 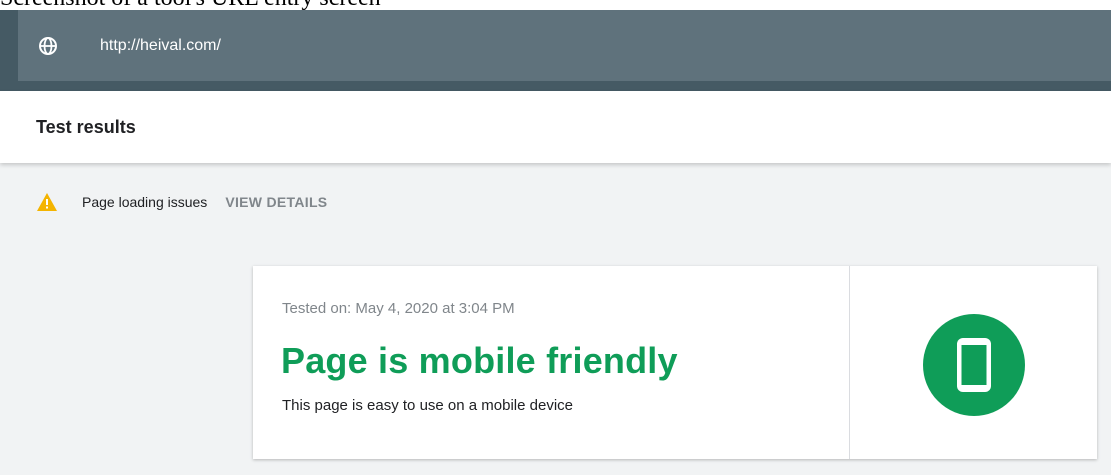 I want to click on result-headline: Page is mobile friendly, so click(x=479, y=360).